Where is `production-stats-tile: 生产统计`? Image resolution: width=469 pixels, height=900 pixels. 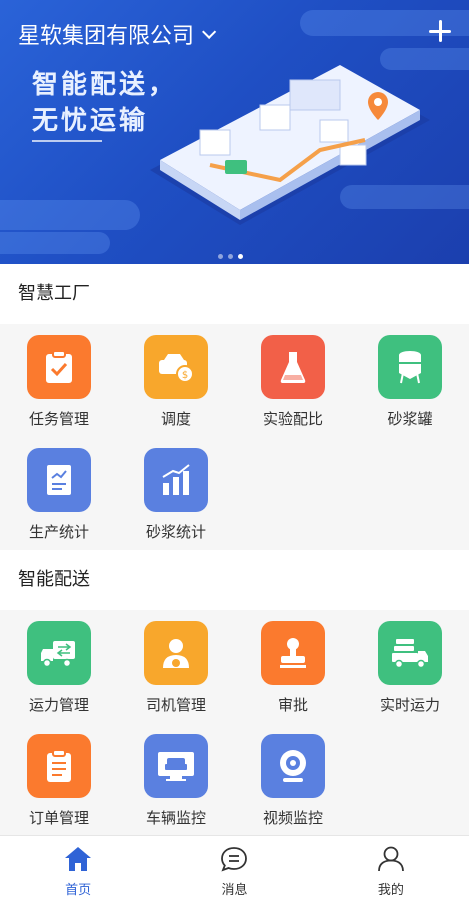
production-stats-tile: 生产统计 is located at coordinates (59, 495).